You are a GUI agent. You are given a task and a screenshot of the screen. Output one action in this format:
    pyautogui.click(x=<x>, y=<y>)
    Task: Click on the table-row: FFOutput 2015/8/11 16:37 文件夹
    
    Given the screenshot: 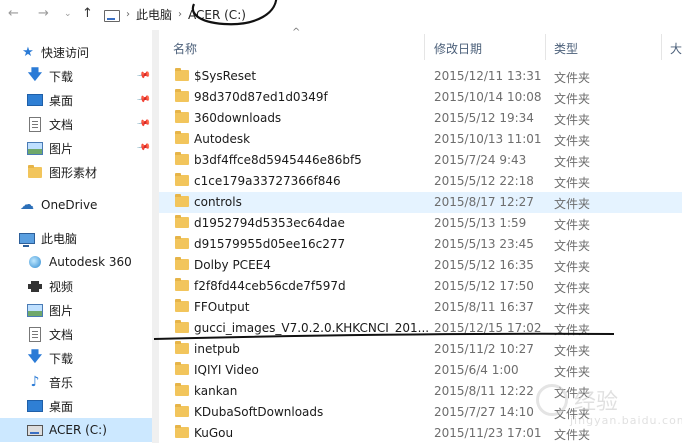 What is the action you would take?
    pyautogui.click(x=420, y=307)
    